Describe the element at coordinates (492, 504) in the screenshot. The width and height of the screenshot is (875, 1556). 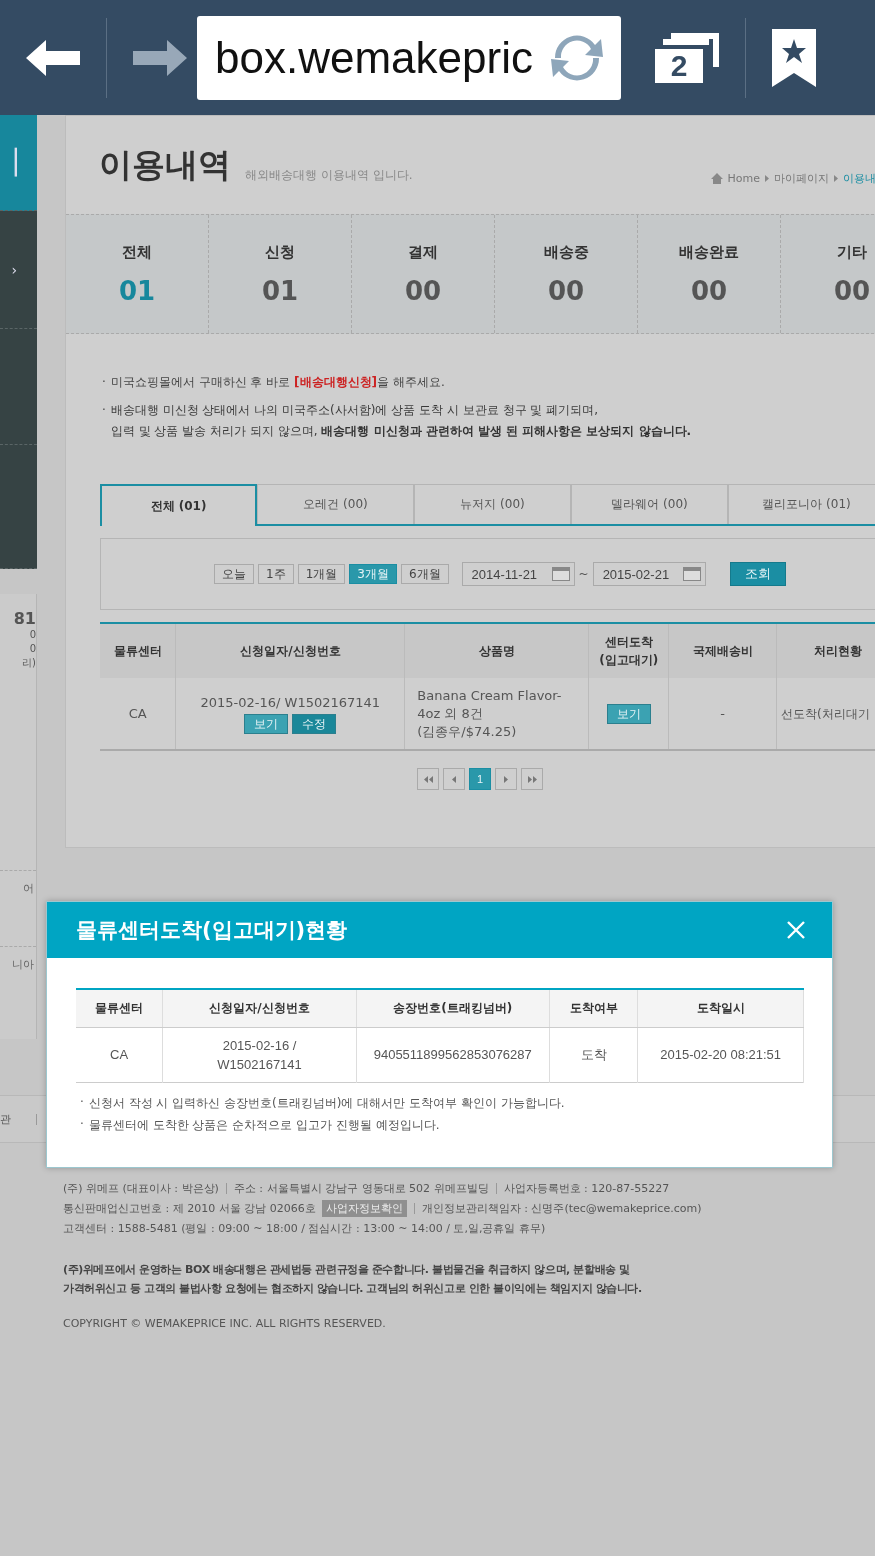
I see `region-tab: 뉴저지 (00)` at that location.